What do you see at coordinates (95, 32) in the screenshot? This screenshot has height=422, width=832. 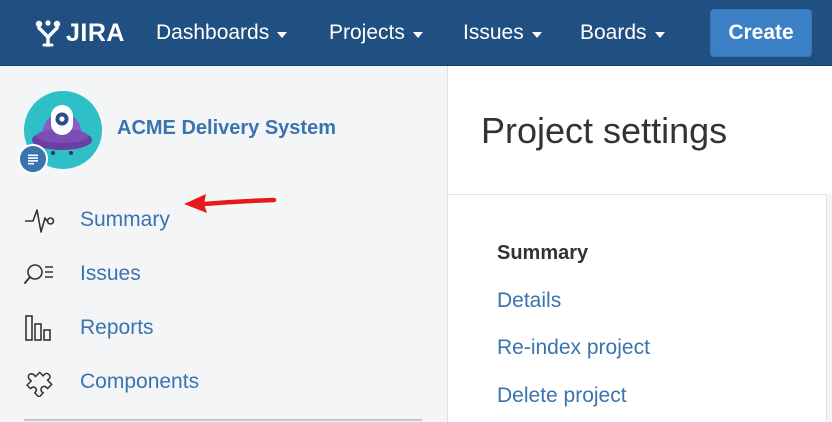 I see `logo-text: JIRA` at bounding box center [95, 32].